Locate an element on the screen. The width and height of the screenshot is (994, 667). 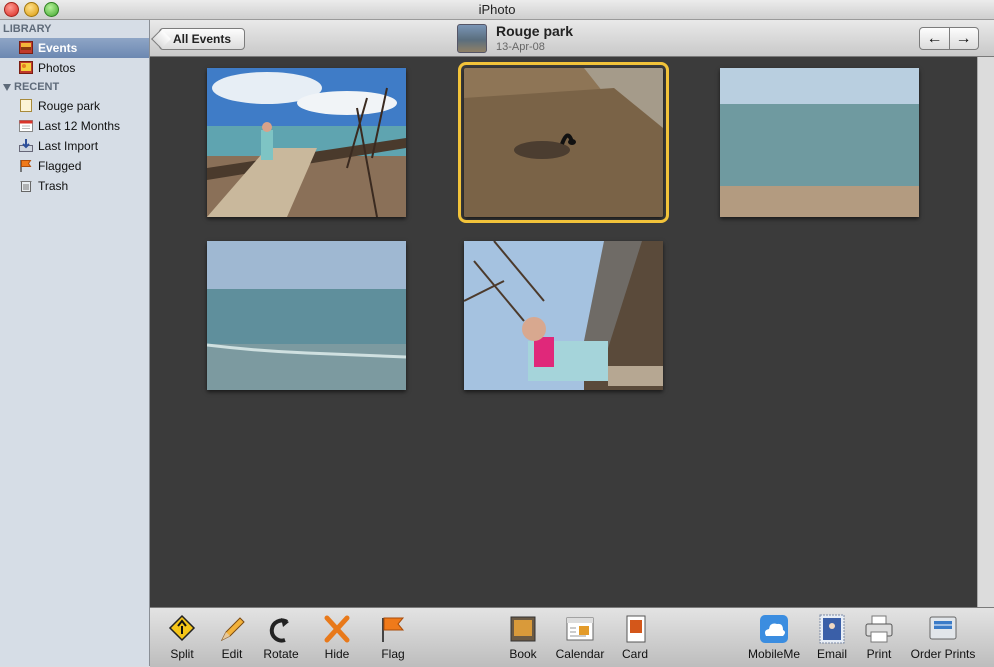
left-arrow-icon: ← is located at coordinates (934, 38).